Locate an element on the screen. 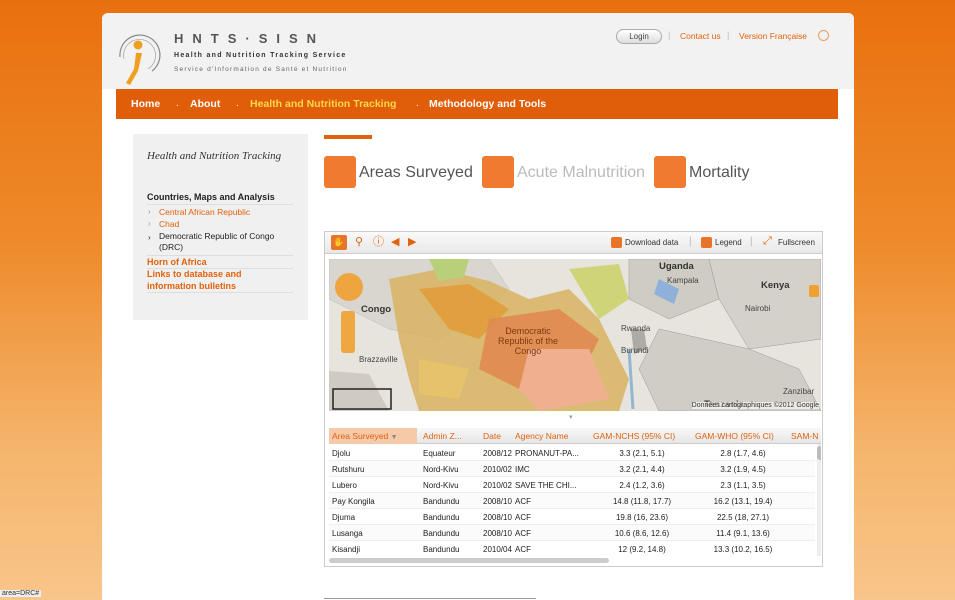 The image size is (955, 600). map-label-congo: Congo is located at coordinates (376, 309).